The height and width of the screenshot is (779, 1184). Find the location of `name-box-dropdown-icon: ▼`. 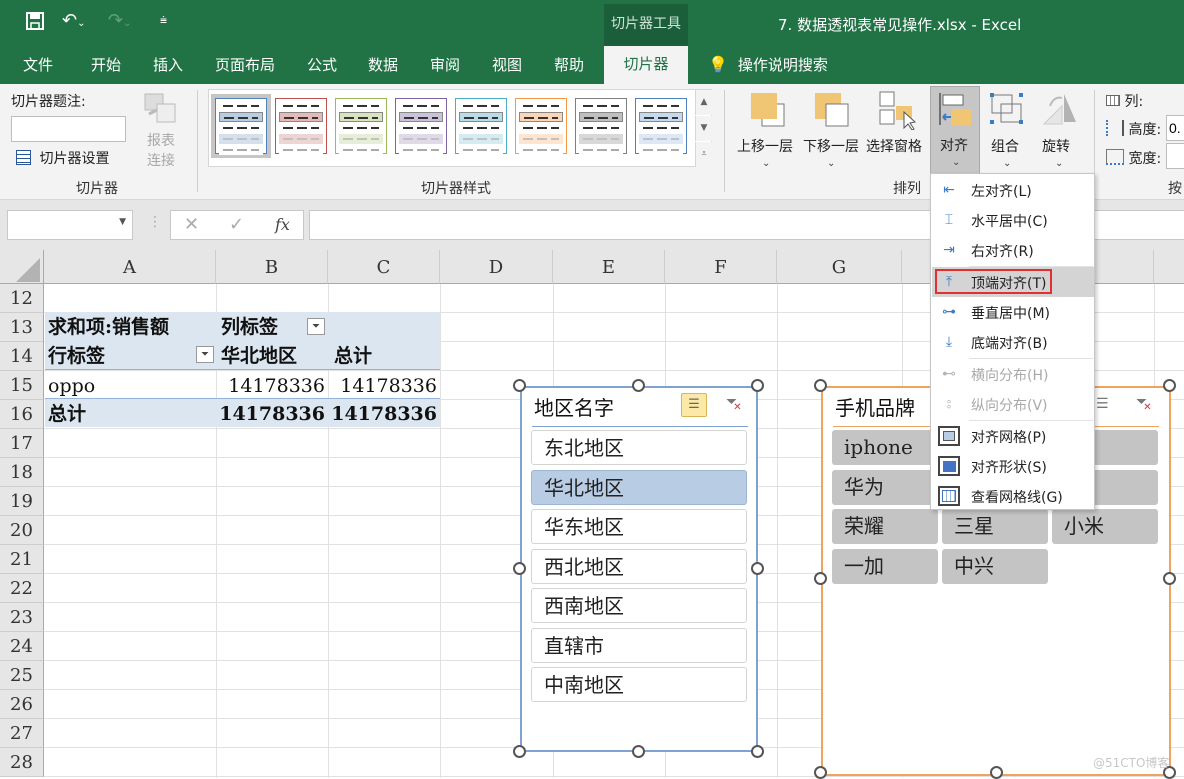

name-box-dropdown-icon: ▼ is located at coordinates (122, 222).